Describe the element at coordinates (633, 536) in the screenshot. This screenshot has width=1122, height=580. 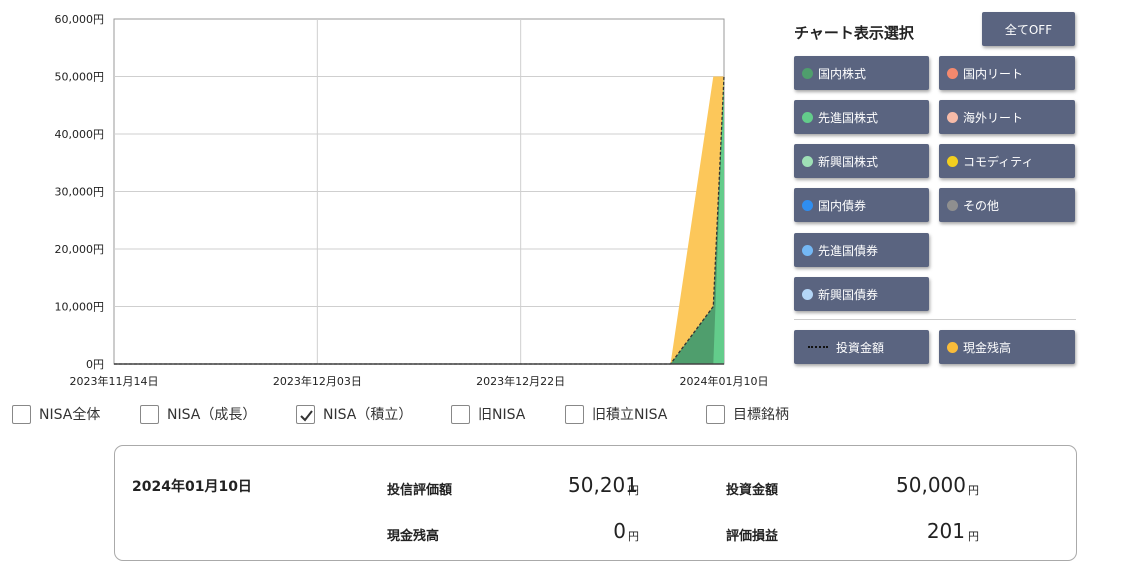
I see `cash-balance-unit: 円` at that location.